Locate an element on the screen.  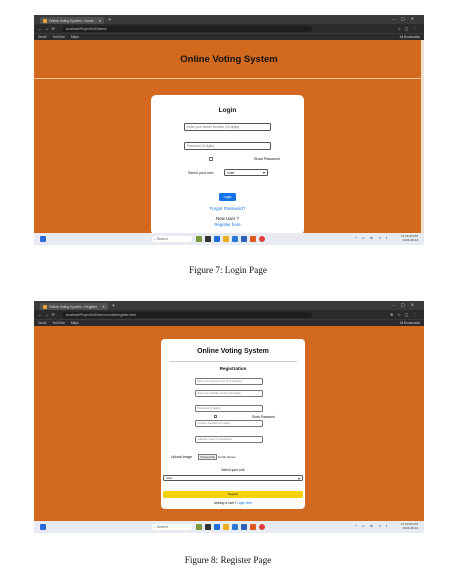
clock: 12:35:45 PM 2024-08-24 is located at coordinates (409, 238).